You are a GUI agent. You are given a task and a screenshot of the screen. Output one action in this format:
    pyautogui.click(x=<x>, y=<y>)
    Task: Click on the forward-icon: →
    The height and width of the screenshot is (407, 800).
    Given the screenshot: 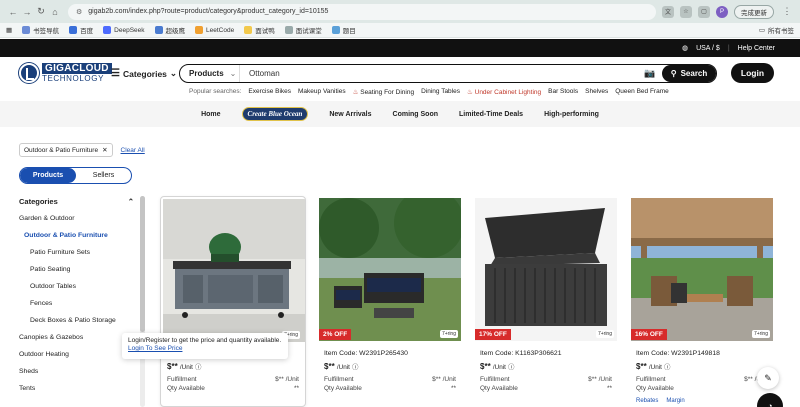 What is the action you would take?
    pyautogui.click(x=27, y=12)
    